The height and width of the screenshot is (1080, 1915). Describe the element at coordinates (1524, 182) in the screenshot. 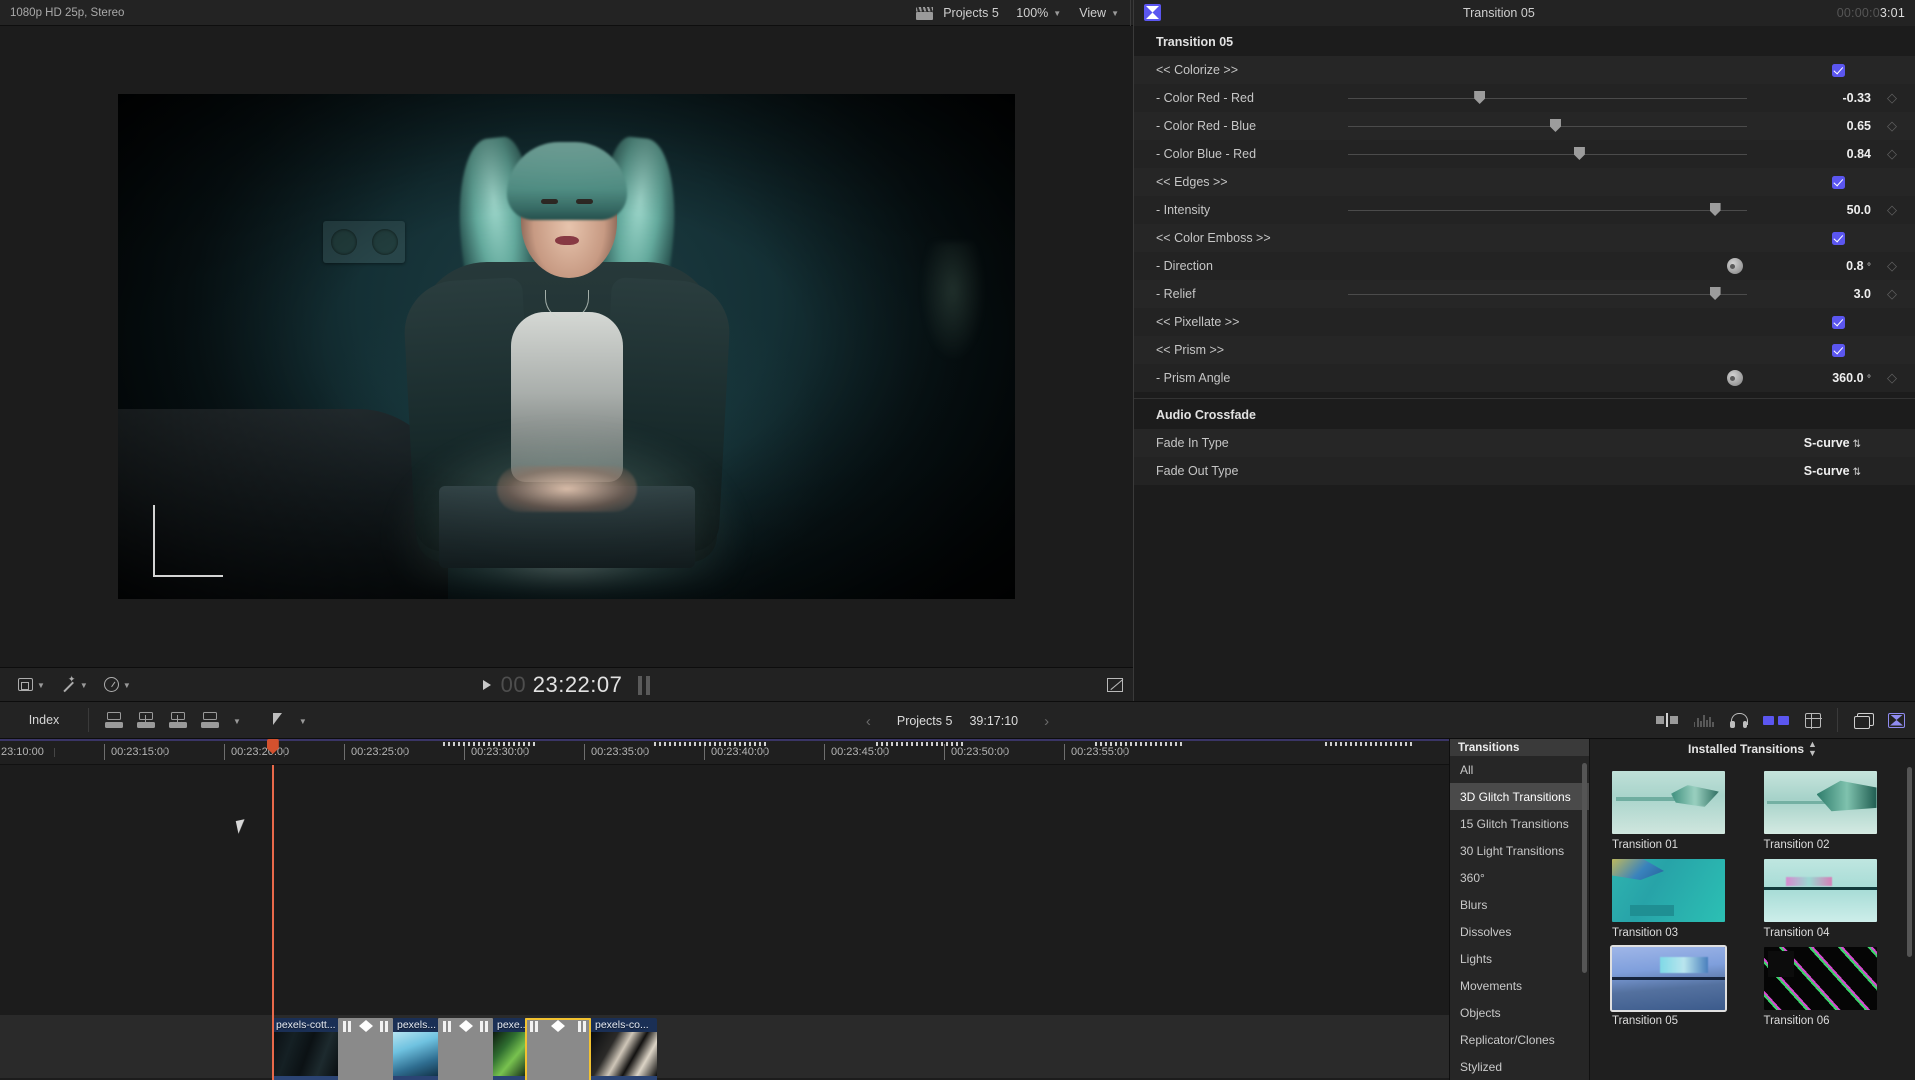

I see `parameter-row: << Edges >>` at that location.